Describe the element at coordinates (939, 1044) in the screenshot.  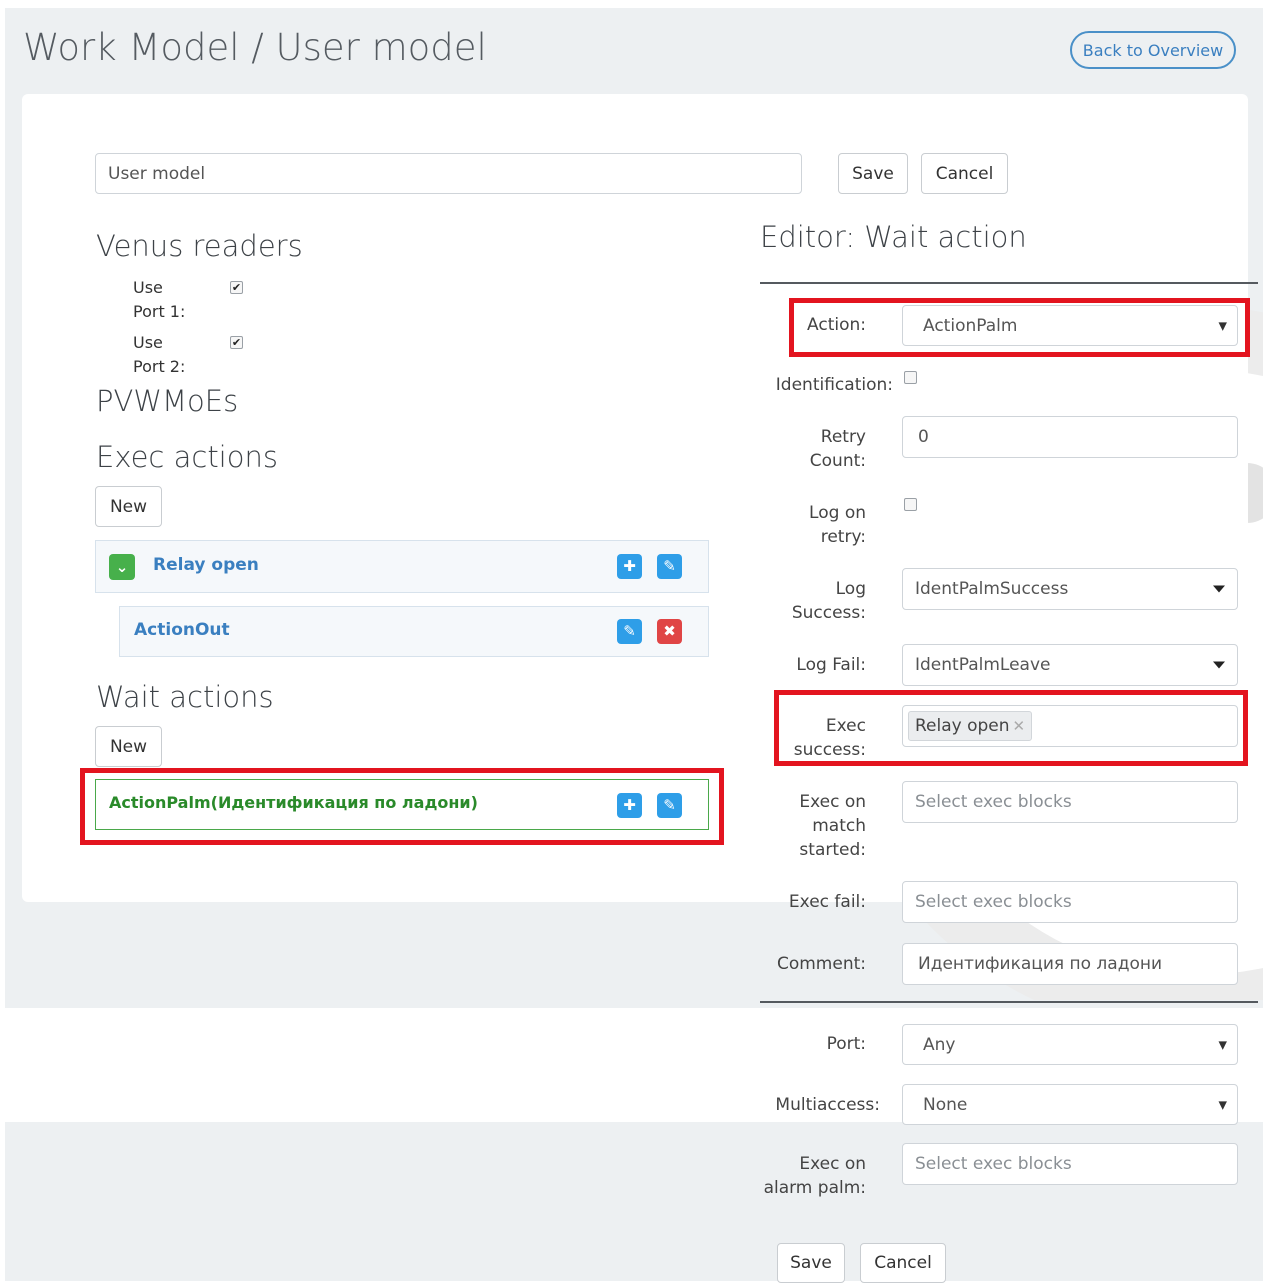
I see `port-value: Any` at that location.